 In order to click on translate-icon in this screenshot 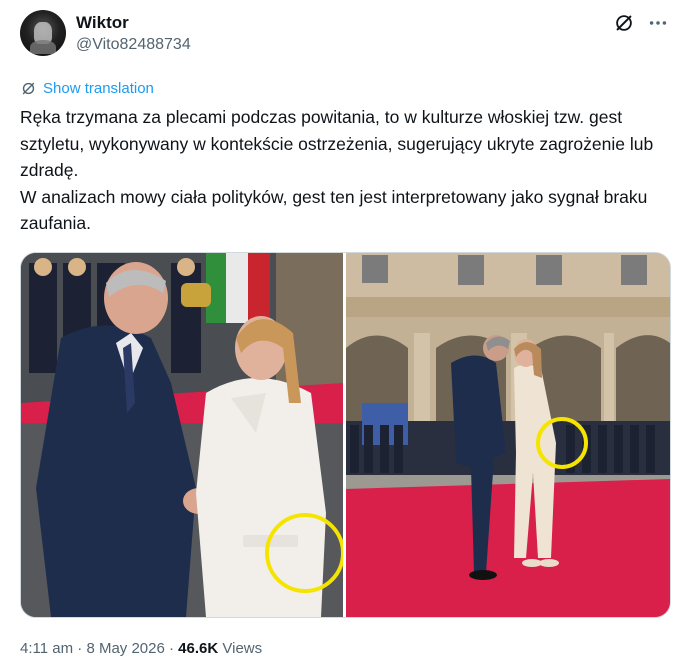, I will do `click(28, 88)`.